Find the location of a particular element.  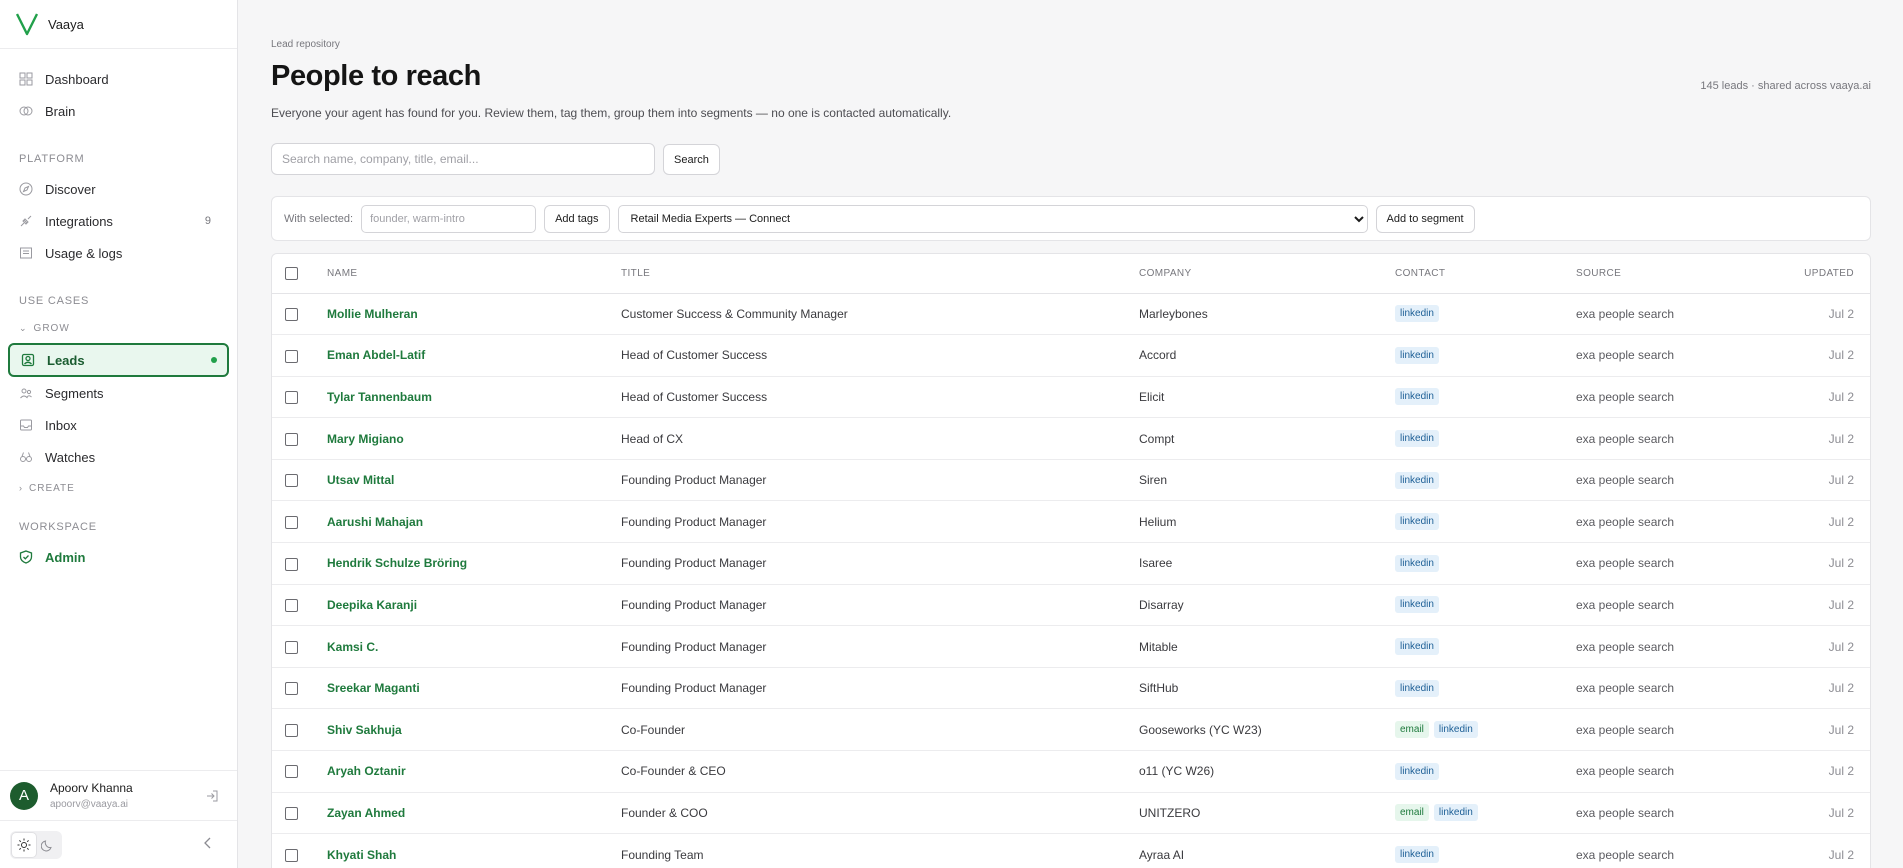

lead-name-link: Eman Abdel-Latif is located at coordinates (376, 355).